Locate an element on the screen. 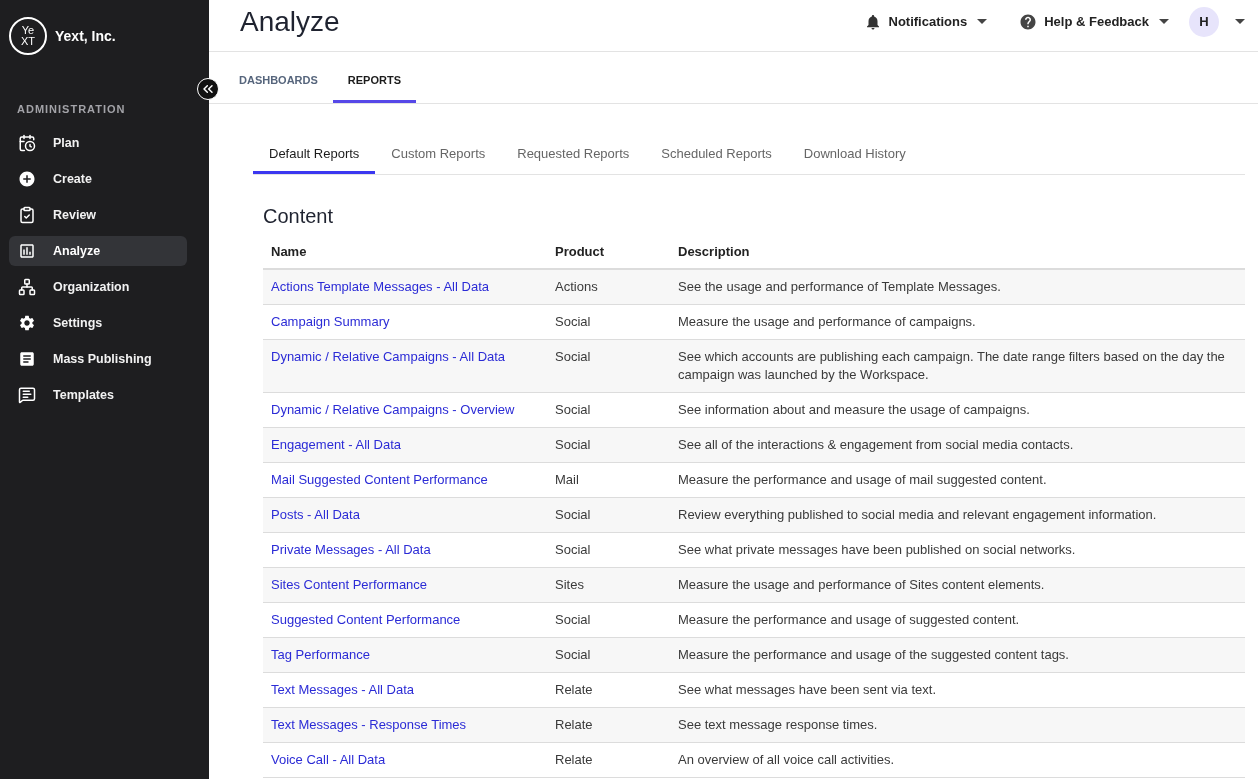 This screenshot has height=779, width=1258. description-cell-text: See what messages have been sent via text. is located at coordinates (807, 690).